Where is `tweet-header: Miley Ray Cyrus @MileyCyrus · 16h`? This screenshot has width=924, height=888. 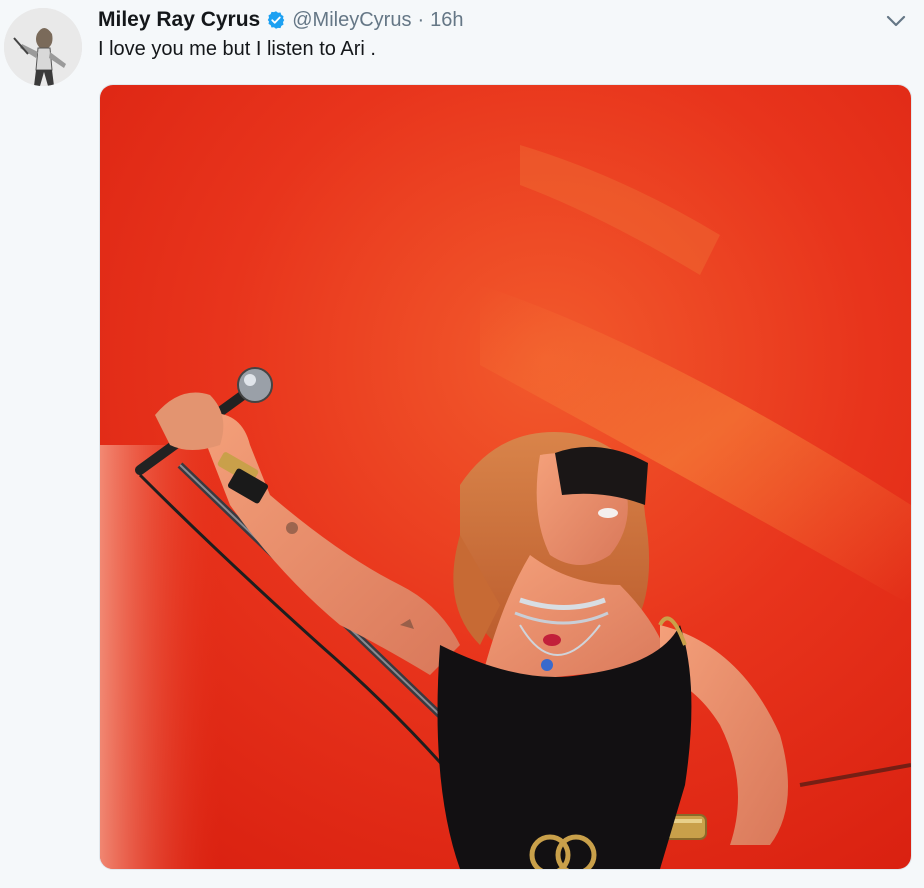
tweet-header: Miley Ray Cyrus @MileyCyrus · 16h is located at coordinates (281, 20).